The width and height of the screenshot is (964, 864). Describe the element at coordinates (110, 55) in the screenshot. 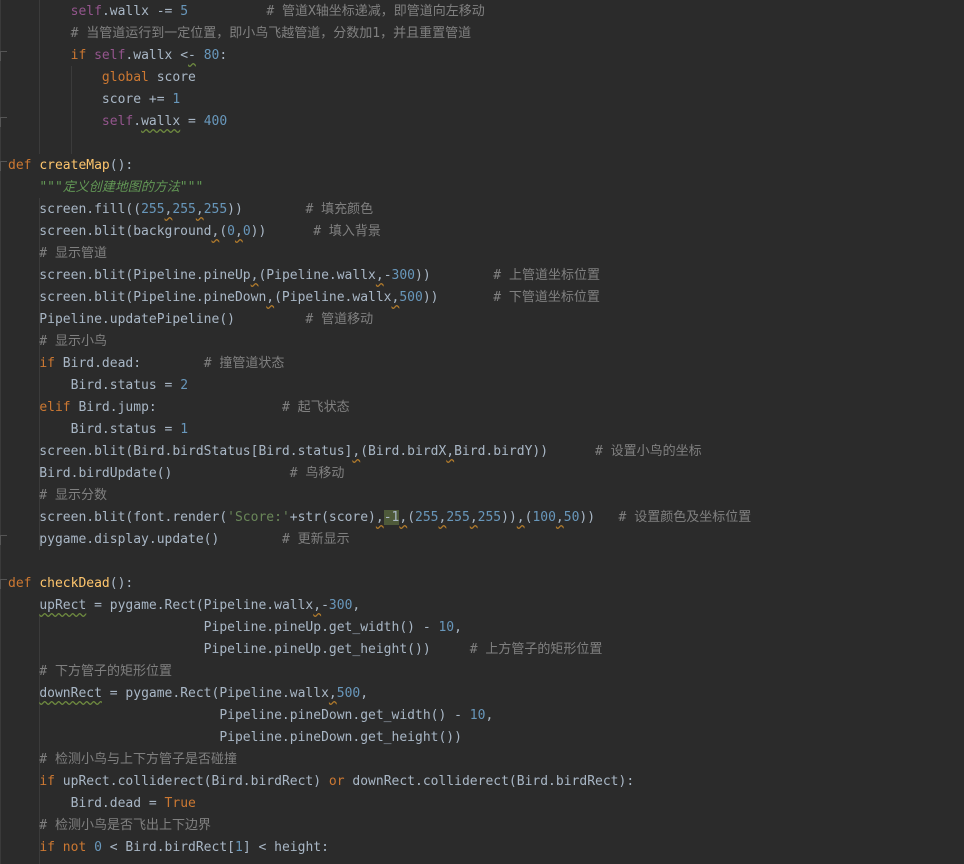

I see `code-token: self` at that location.